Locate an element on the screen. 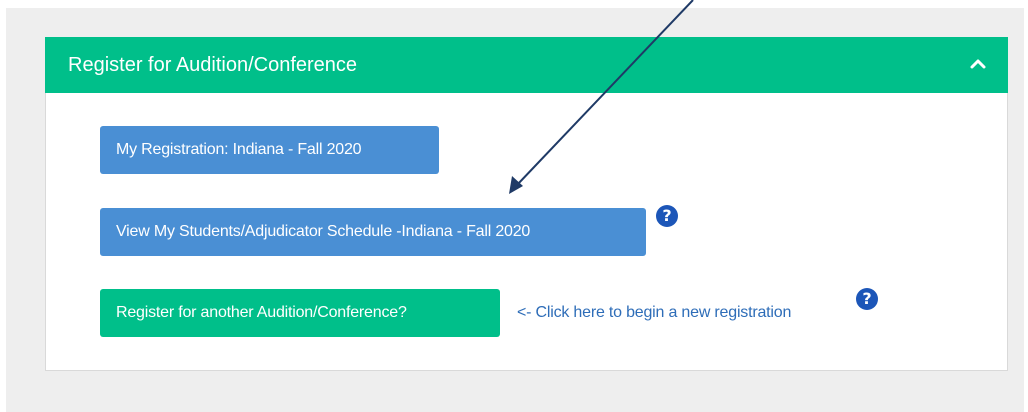  my-registration-button: My Registration: Indiana - Fall 2020 is located at coordinates (269, 150).